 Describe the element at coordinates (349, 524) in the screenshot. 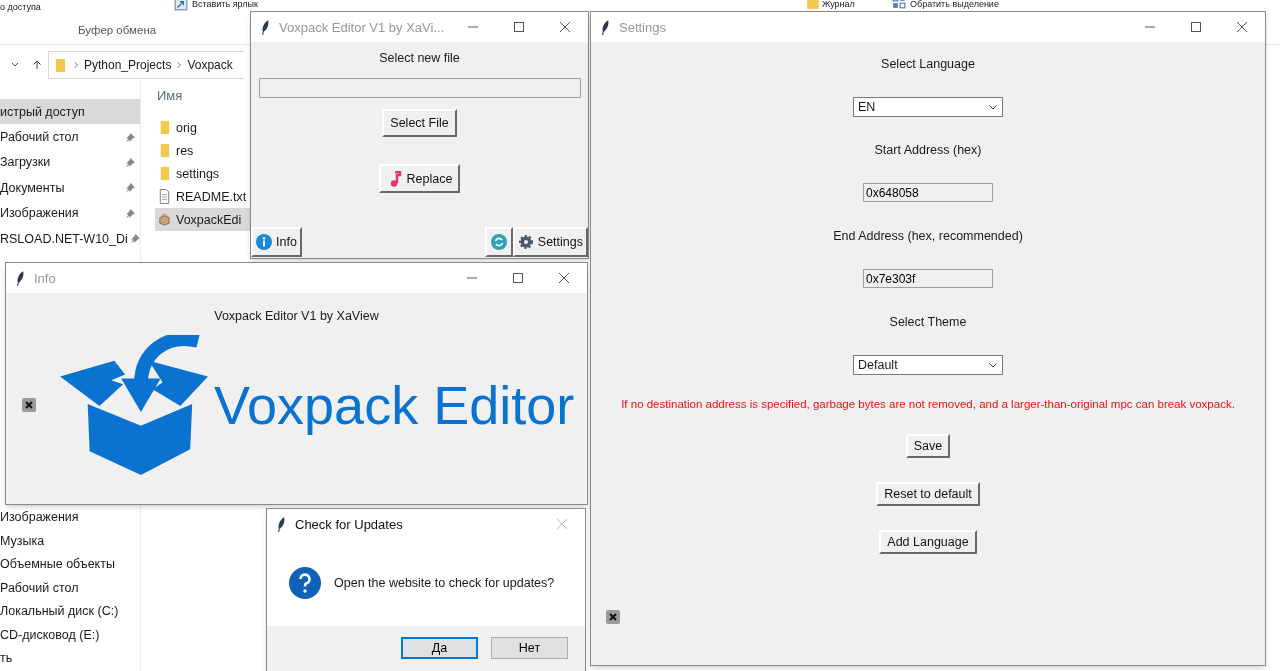

I see `window-title: Check for Updates` at that location.